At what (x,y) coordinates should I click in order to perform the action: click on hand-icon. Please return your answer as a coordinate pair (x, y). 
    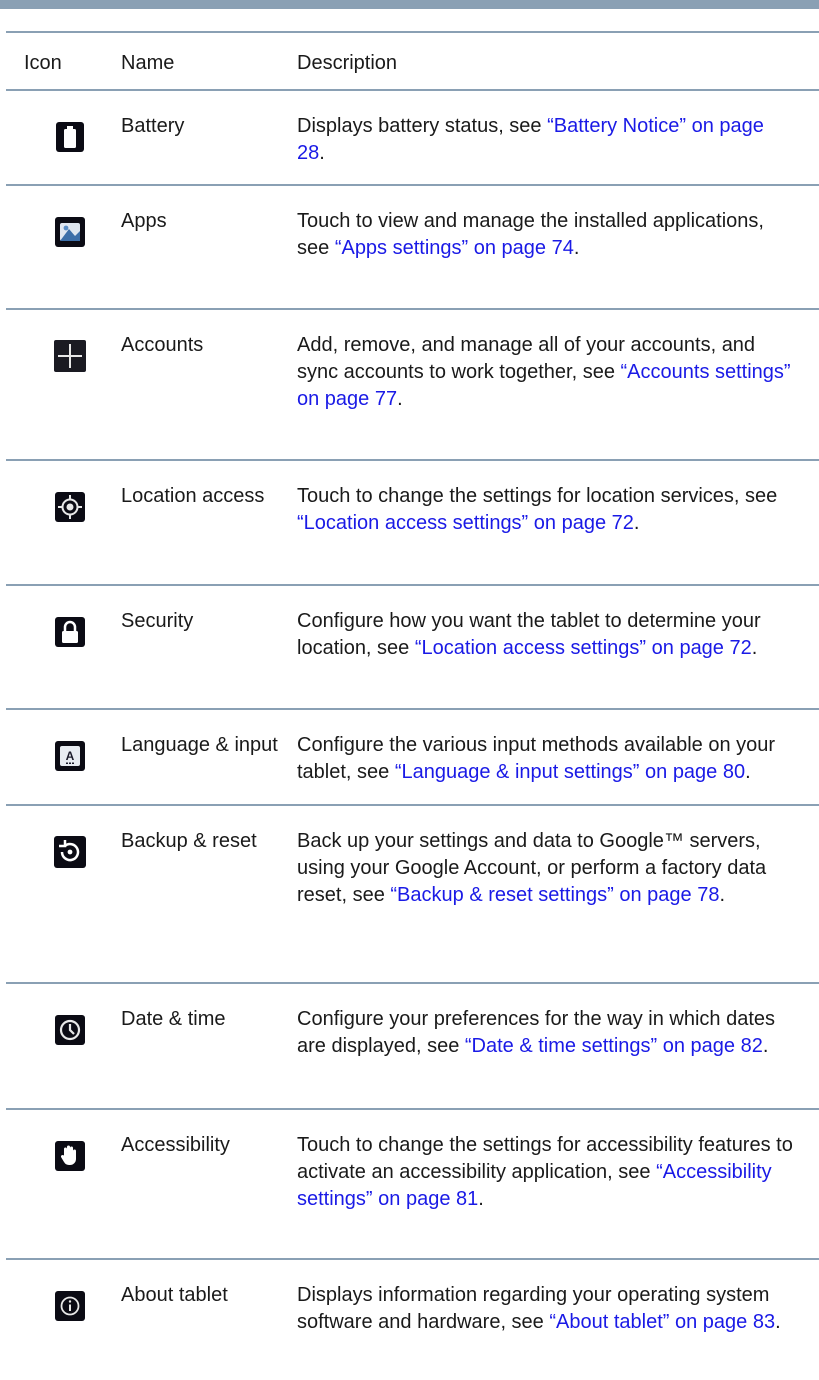
    Looking at the image, I should click on (70, 1156).